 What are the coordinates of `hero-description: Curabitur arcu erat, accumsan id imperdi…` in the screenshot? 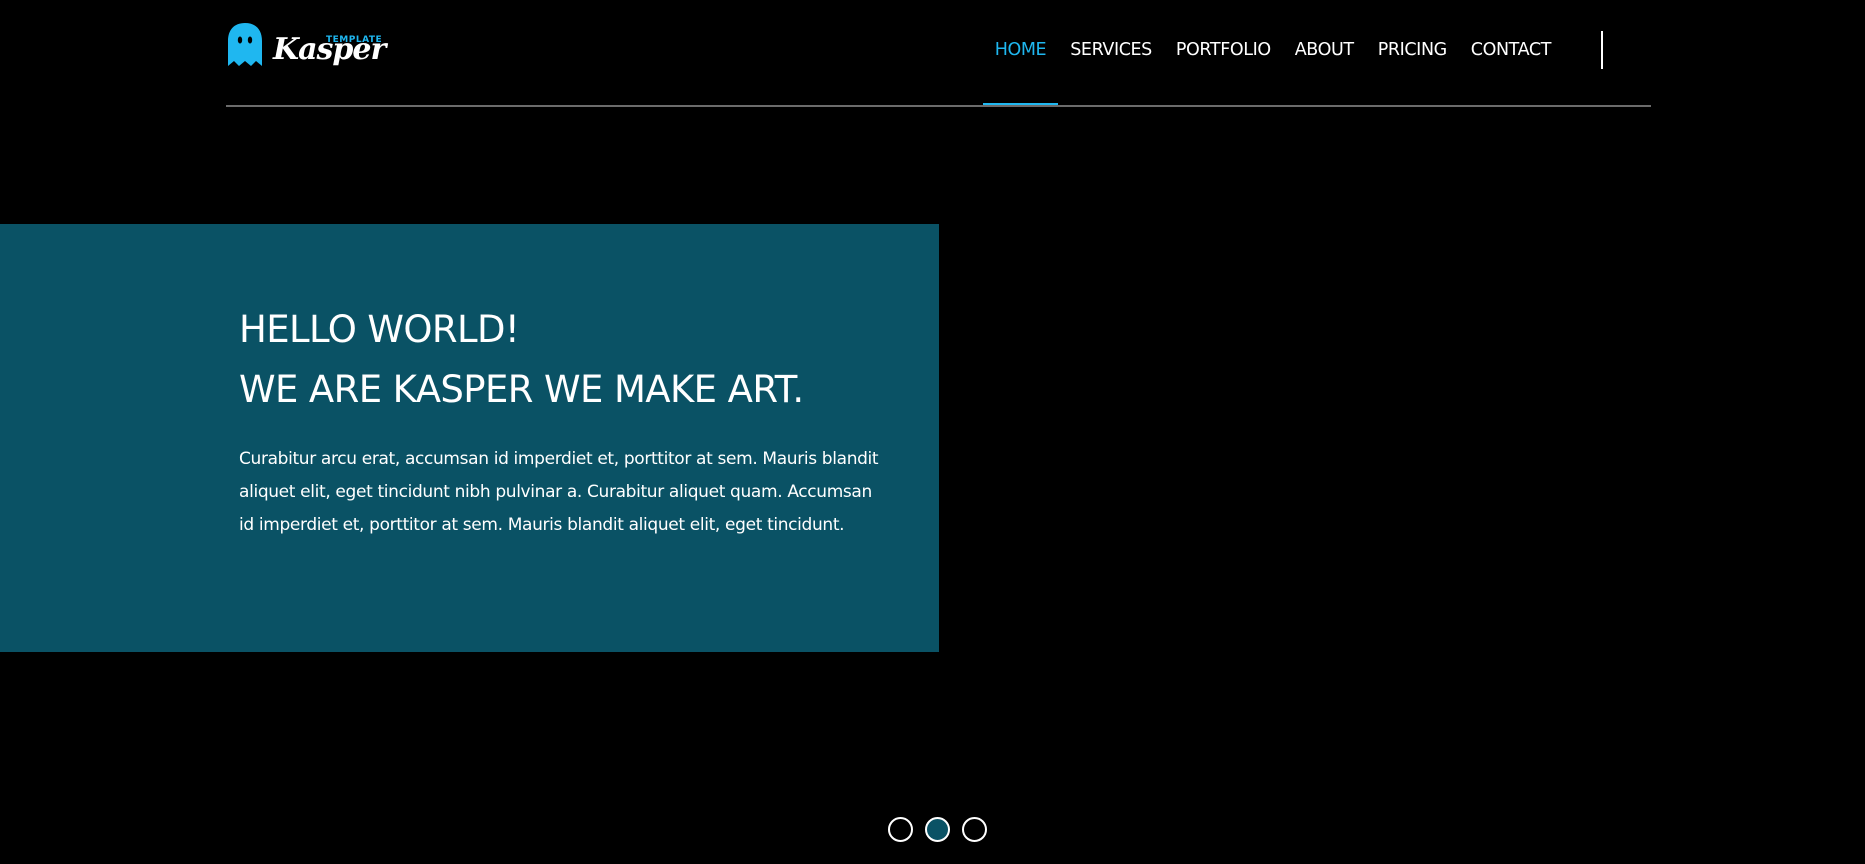 It's located at (559, 492).